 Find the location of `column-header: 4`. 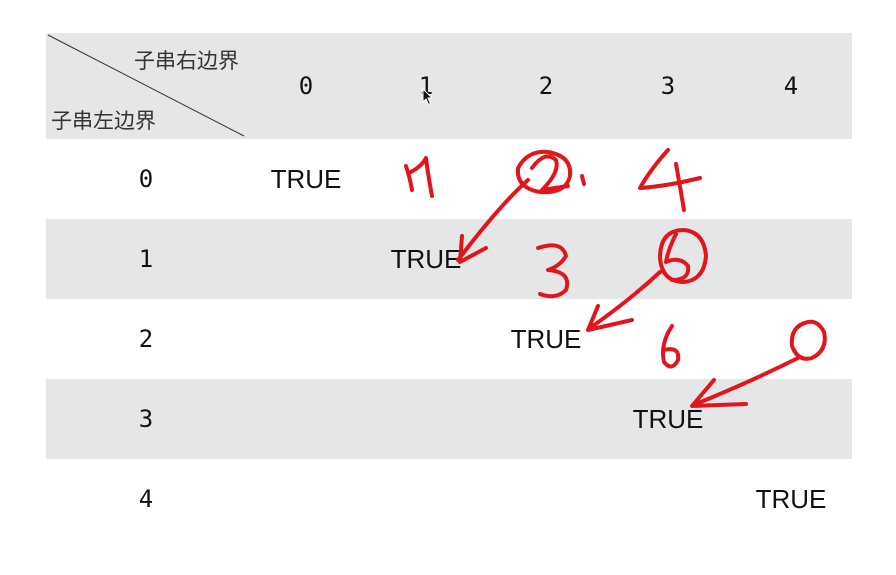

column-header: 4 is located at coordinates (791, 86).